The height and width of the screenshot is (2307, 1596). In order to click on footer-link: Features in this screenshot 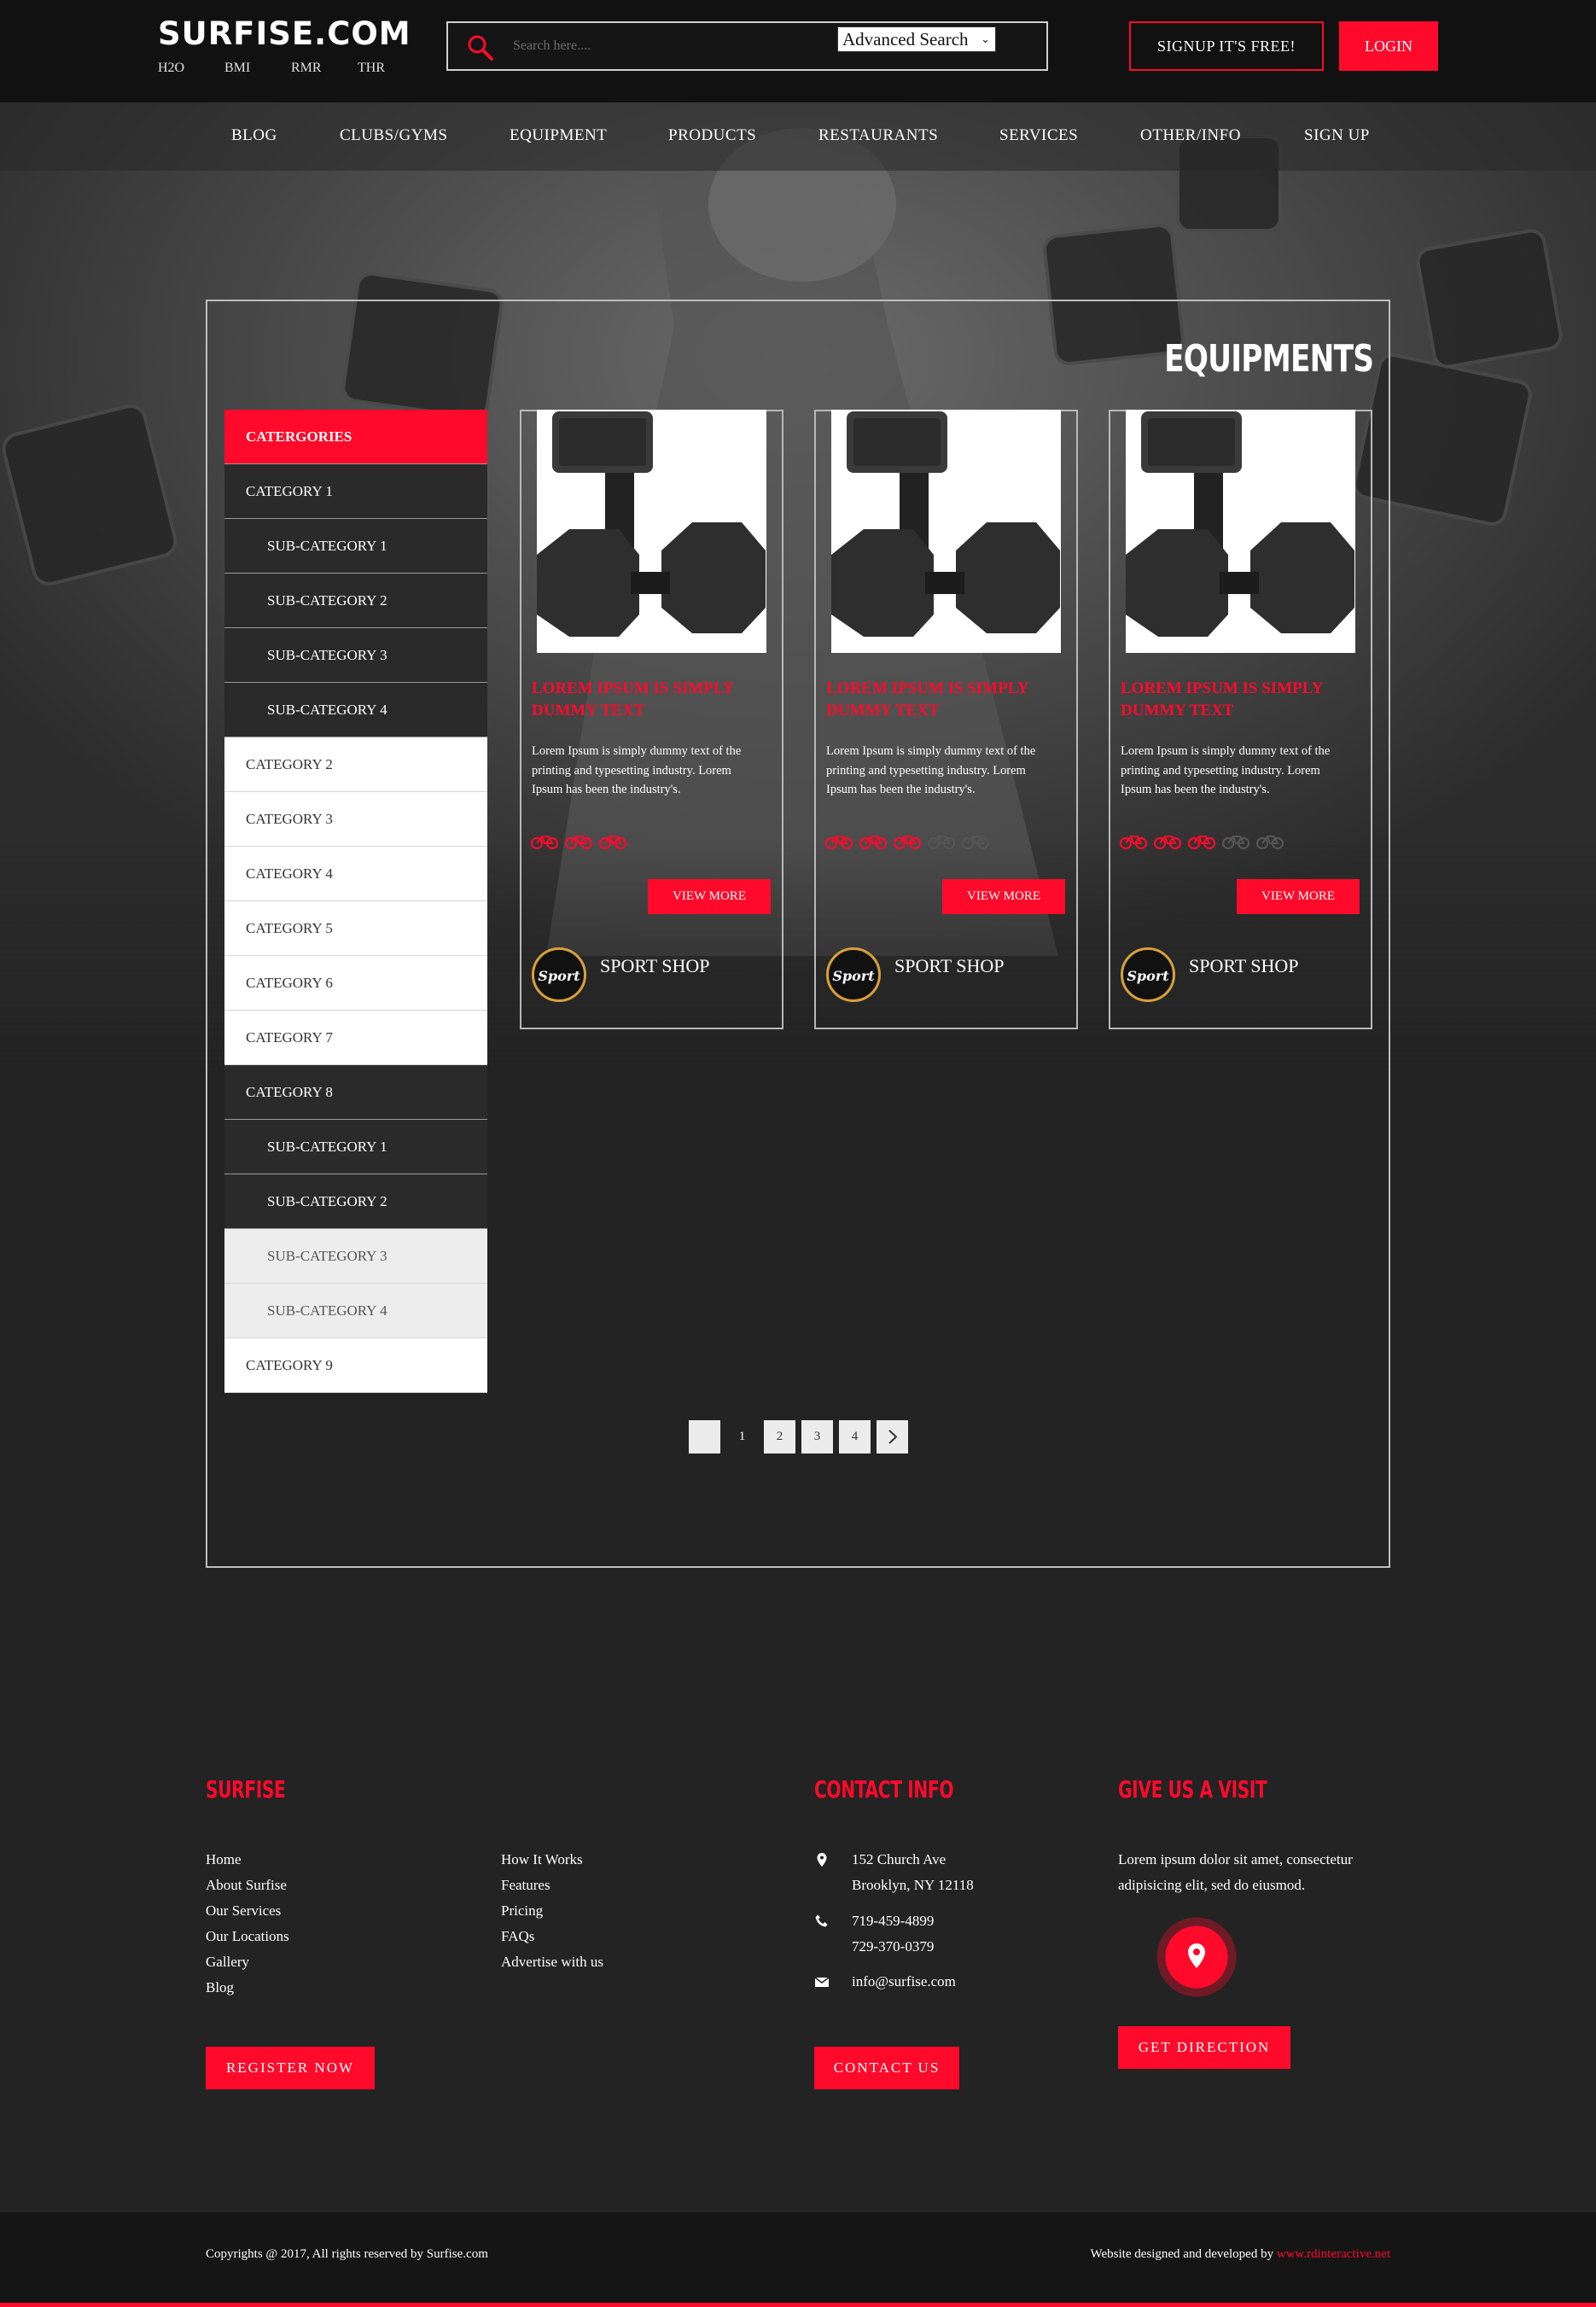, I will do `click(552, 1885)`.